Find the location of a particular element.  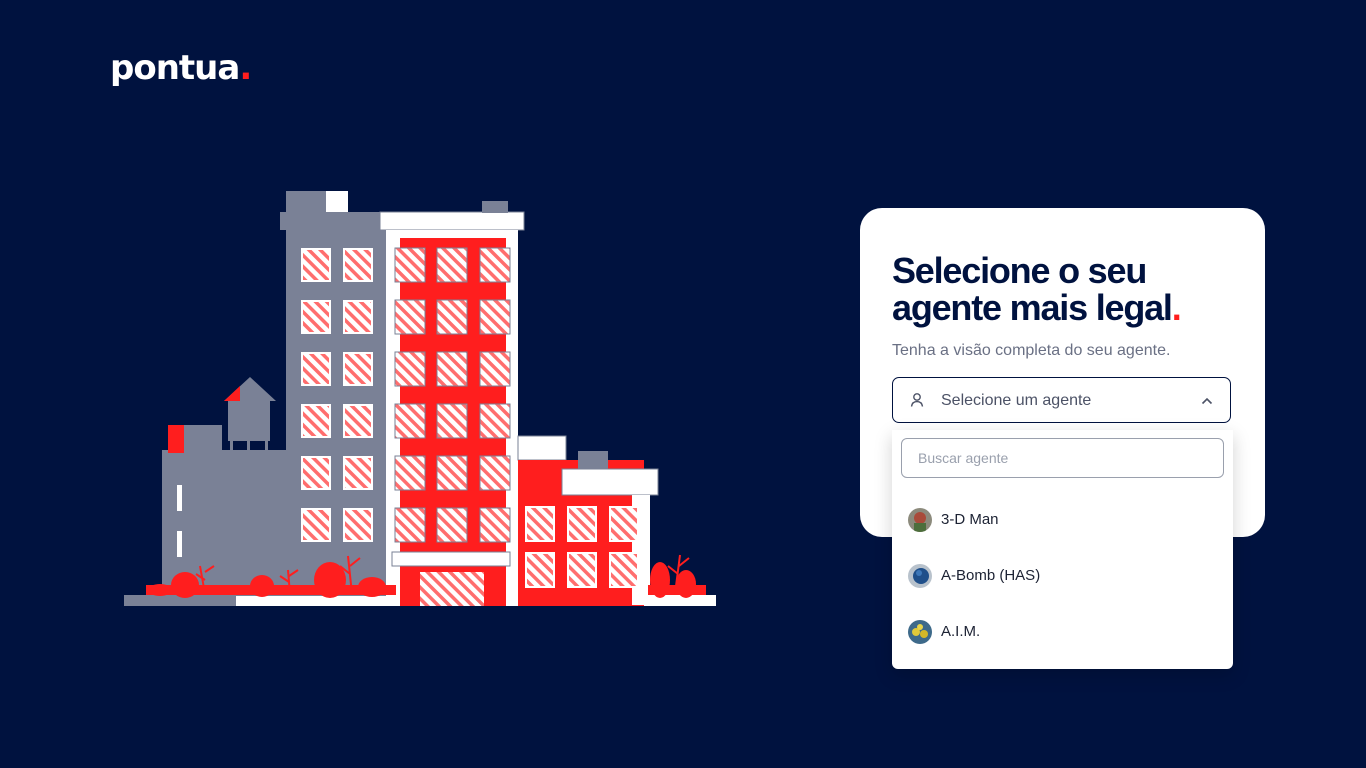

card-title-text: Selecione o seu agente mais legal is located at coordinates (1032, 289).